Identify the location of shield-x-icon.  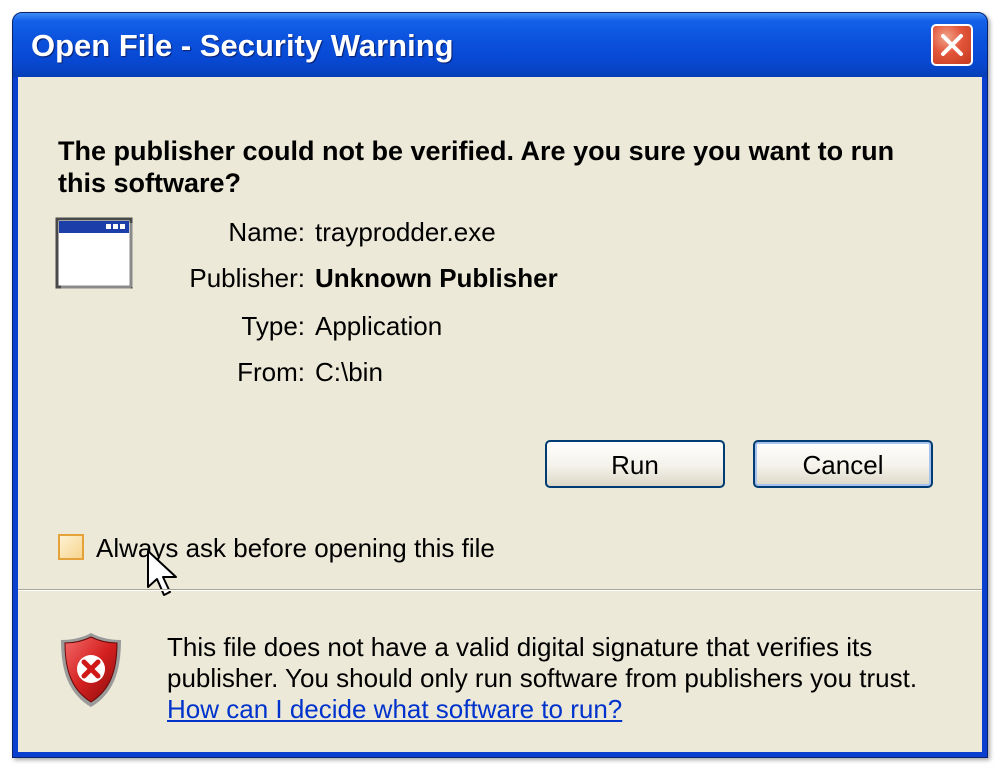
(91, 672).